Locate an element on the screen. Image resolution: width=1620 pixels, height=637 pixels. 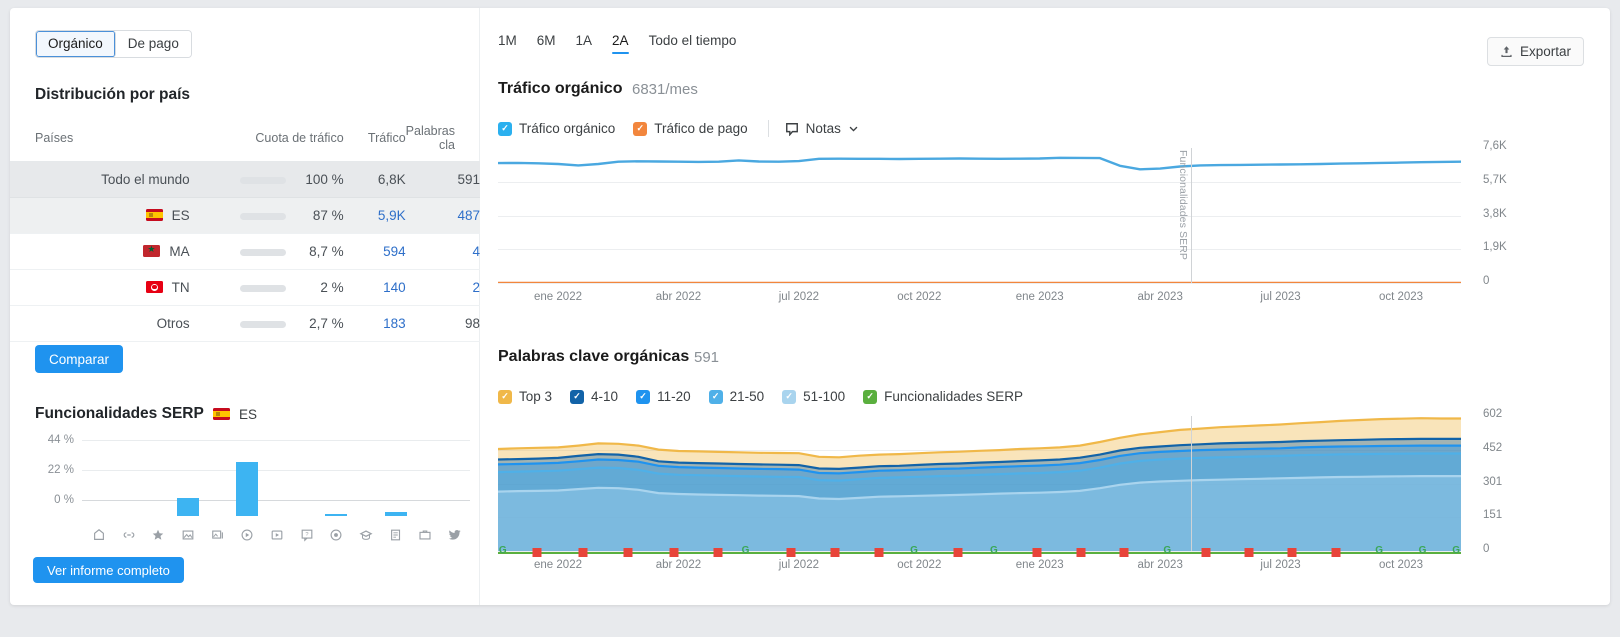
legend-top-3: Top 3 is located at coordinates (525, 396).